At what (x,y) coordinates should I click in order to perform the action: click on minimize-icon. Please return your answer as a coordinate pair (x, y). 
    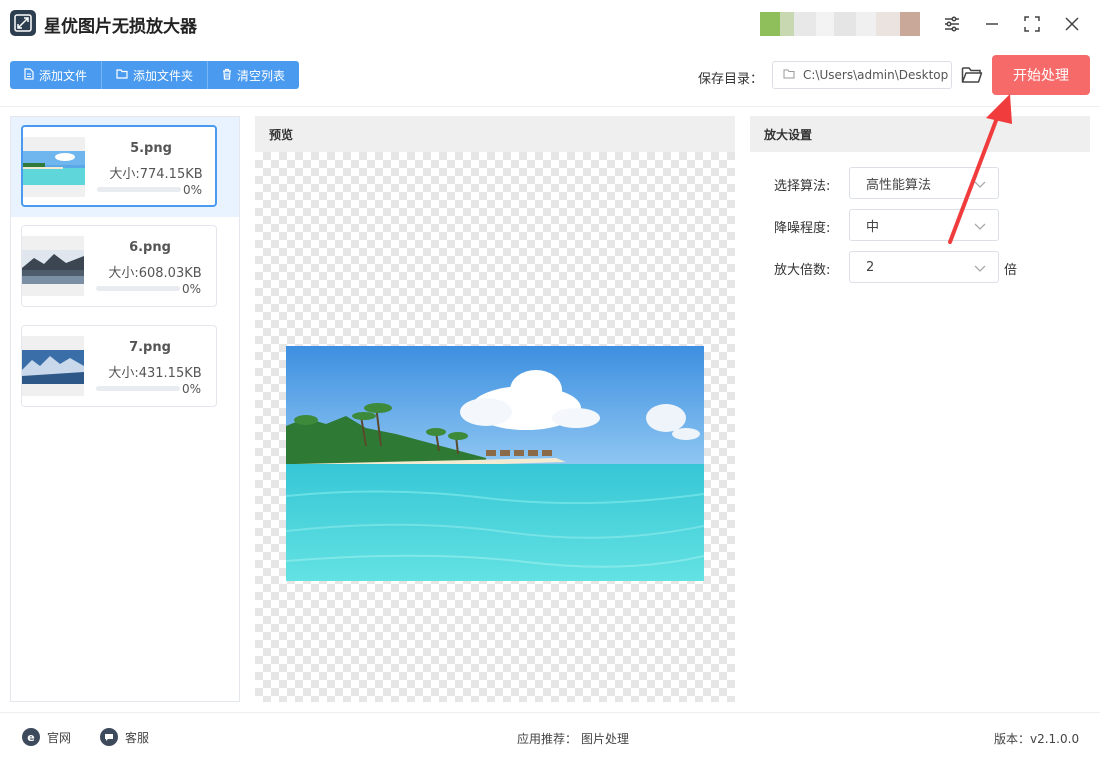
    Looking at the image, I should click on (992, 24).